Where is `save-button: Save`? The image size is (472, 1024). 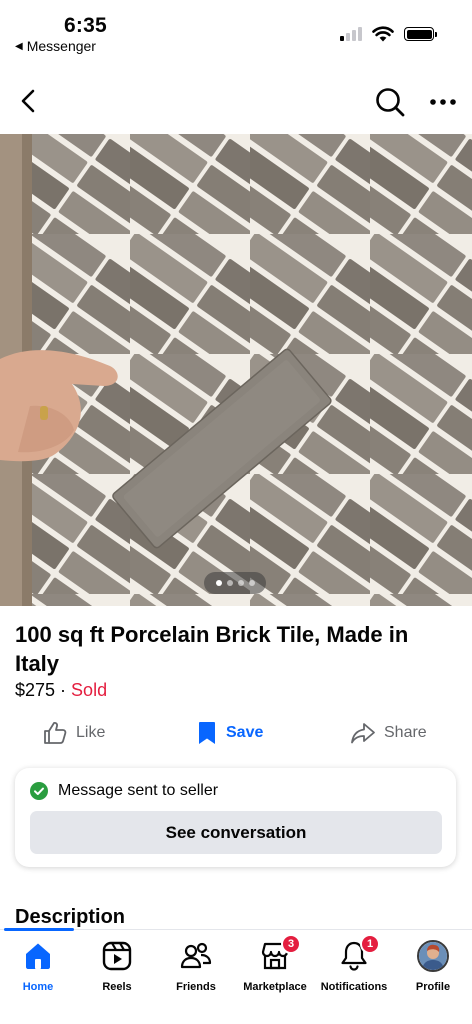 save-button: Save is located at coordinates (229, 733).